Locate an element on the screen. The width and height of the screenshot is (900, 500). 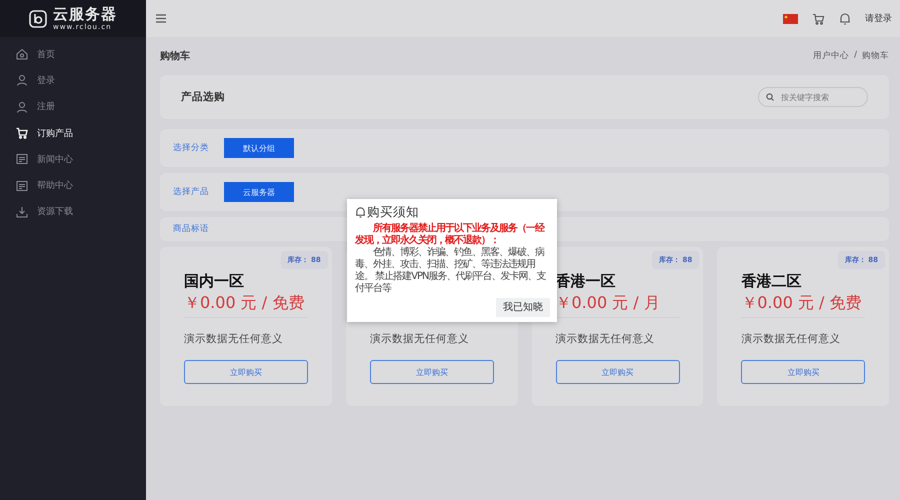
download-icon is located at coordinates (22, 212).